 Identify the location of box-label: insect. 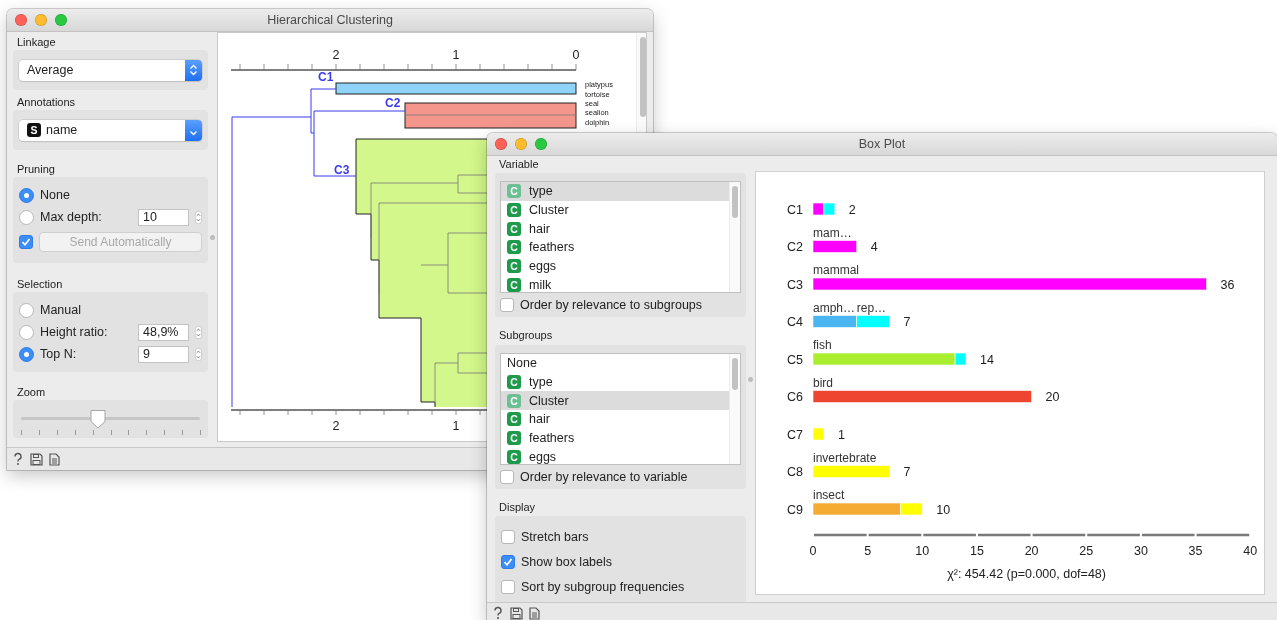
(829, 495).